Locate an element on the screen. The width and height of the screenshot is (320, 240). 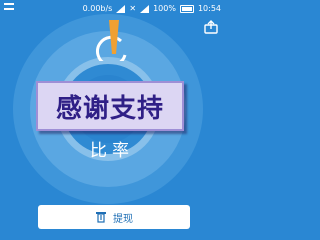
battery-percent: 100% is located at coordinates (164, 8).